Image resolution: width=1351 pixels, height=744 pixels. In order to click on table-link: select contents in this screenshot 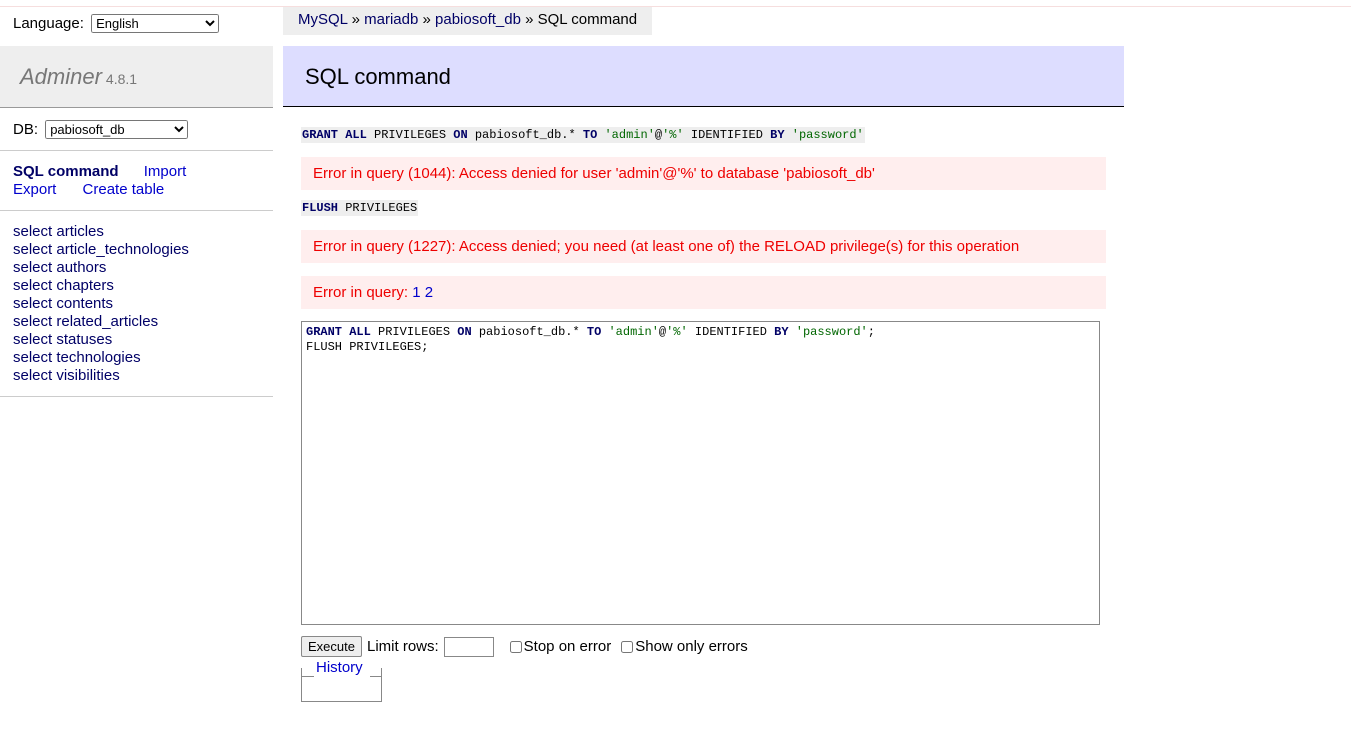, I will do `click(101, 304)`.